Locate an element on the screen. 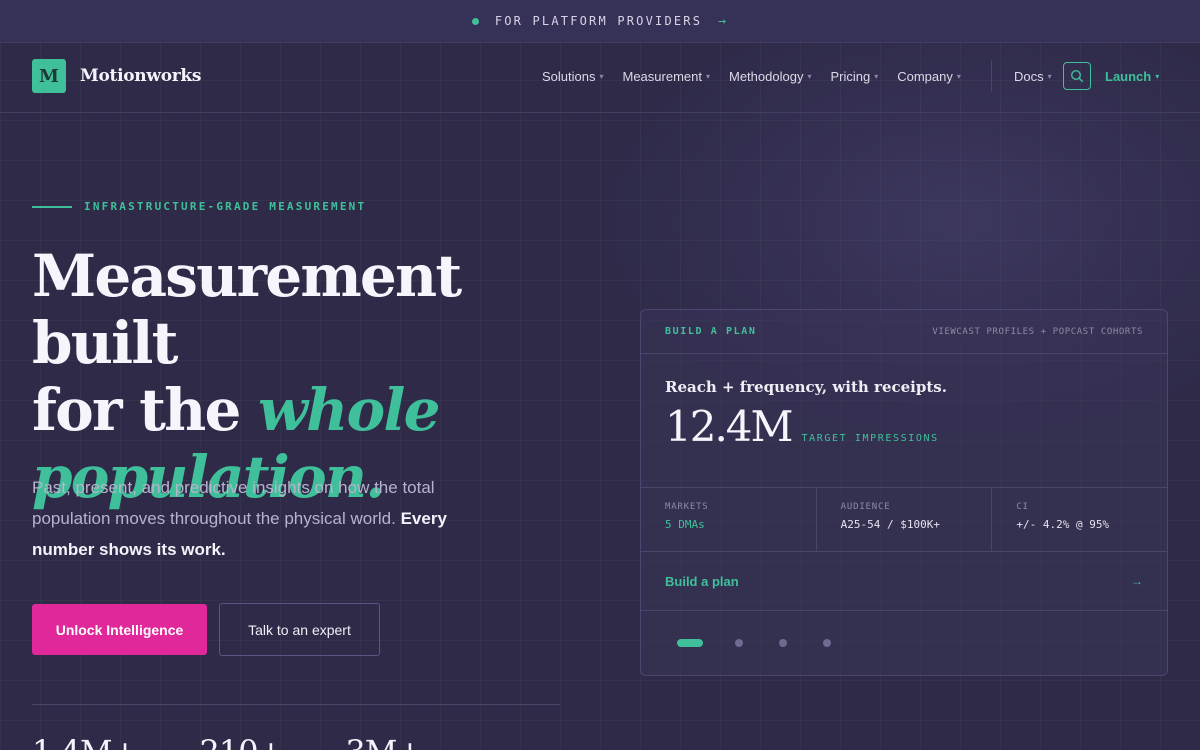  stat-value: 210+ is located at coordinates (241, 741).